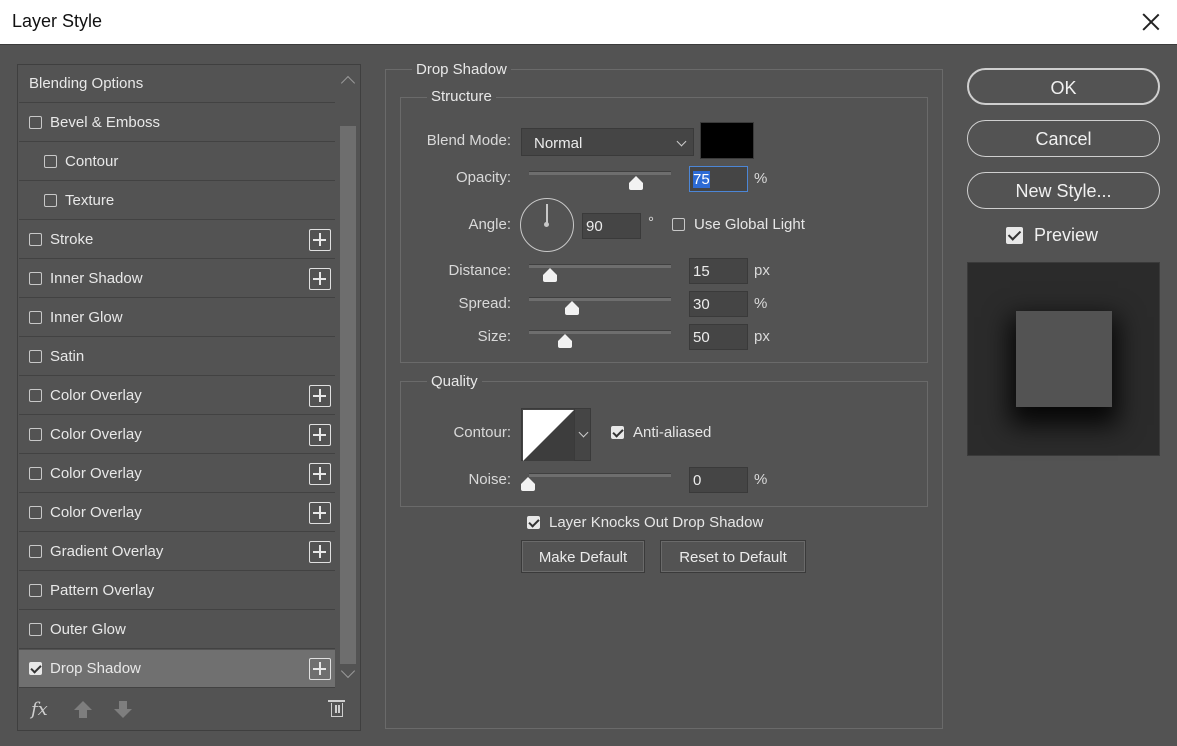 This screenshot has width=1177, height=746. What do you see at coordinates (479, 270) in the screenshot?
I see `distance-label: Distance:` at bounding box center [479, 270].